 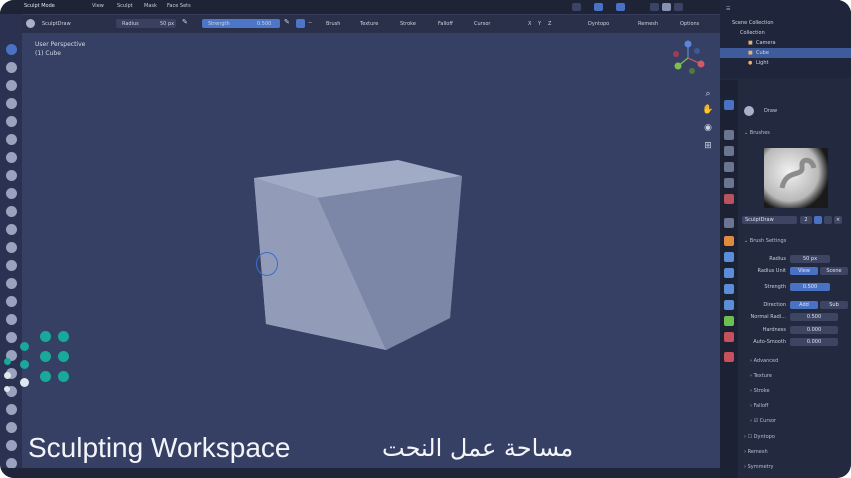 What do you see at coordinates (769, 220) in the screenshot?
I see `brush-slot-name: SculptDraw` at bounding box center [769, 220].